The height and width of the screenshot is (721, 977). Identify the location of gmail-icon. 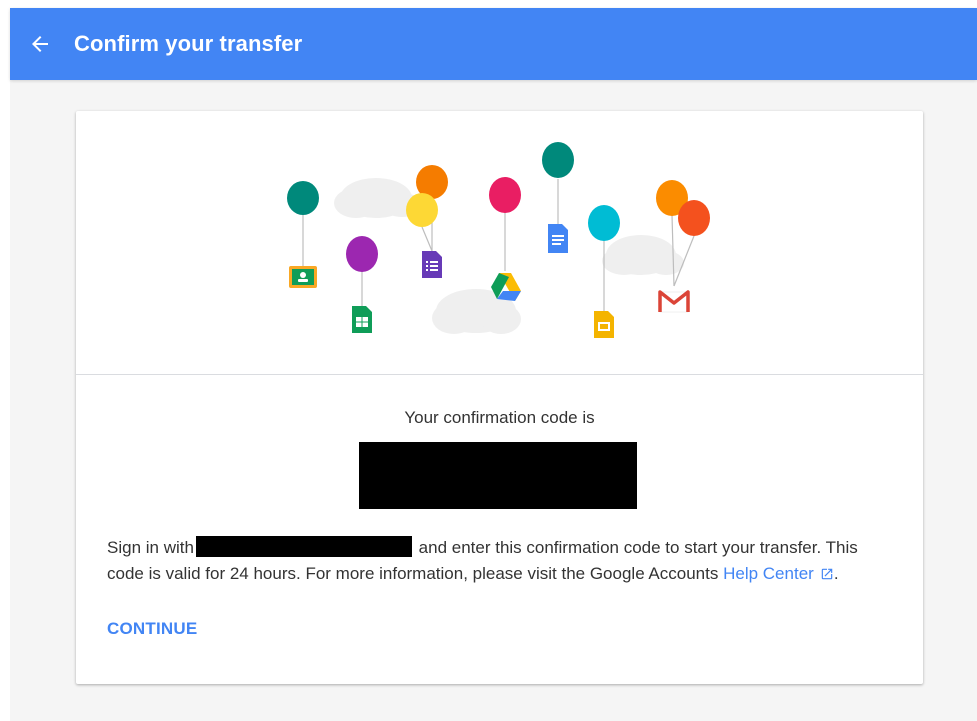
(674, 301).